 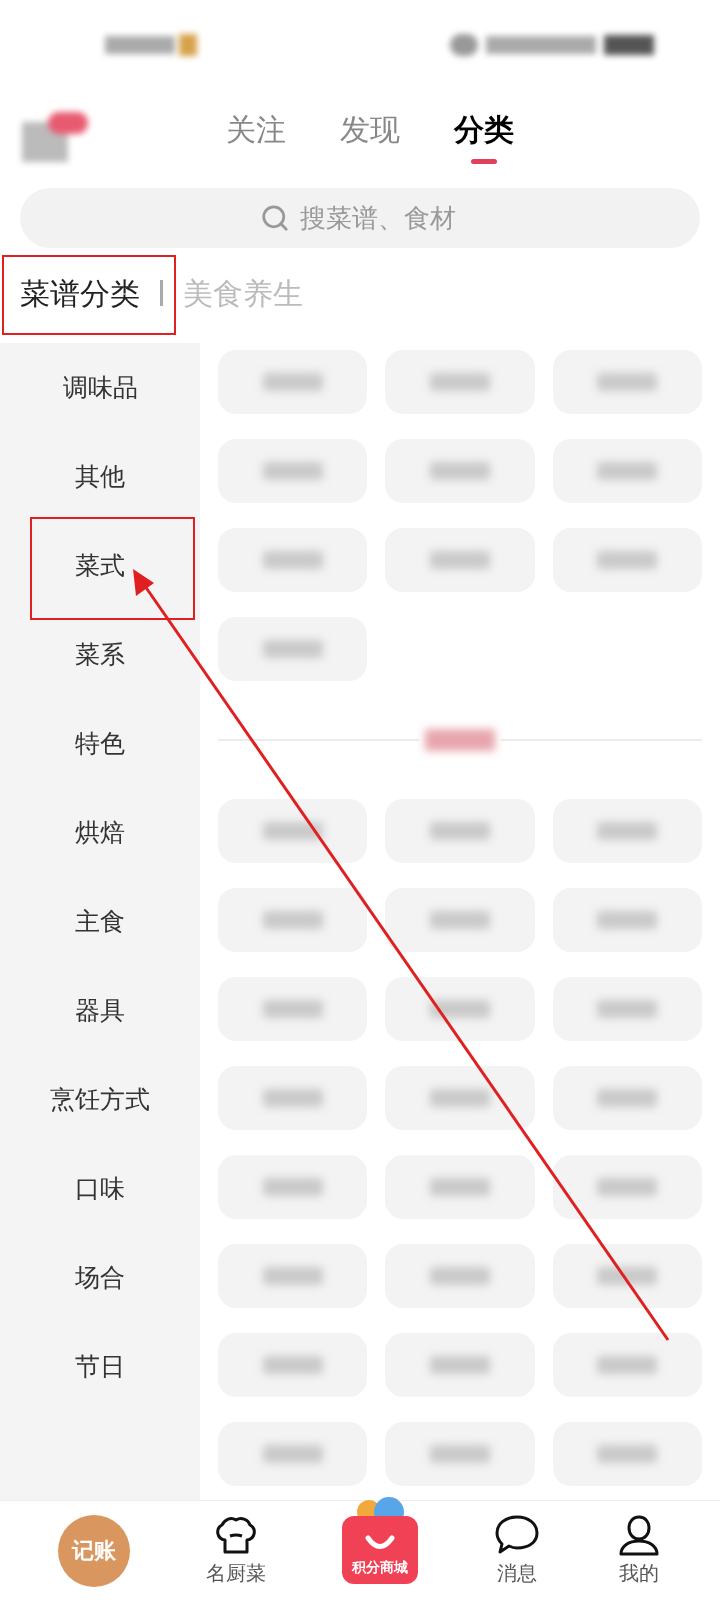 I want to click on sidebar-item: 器具, so click(x=100, y=1010).